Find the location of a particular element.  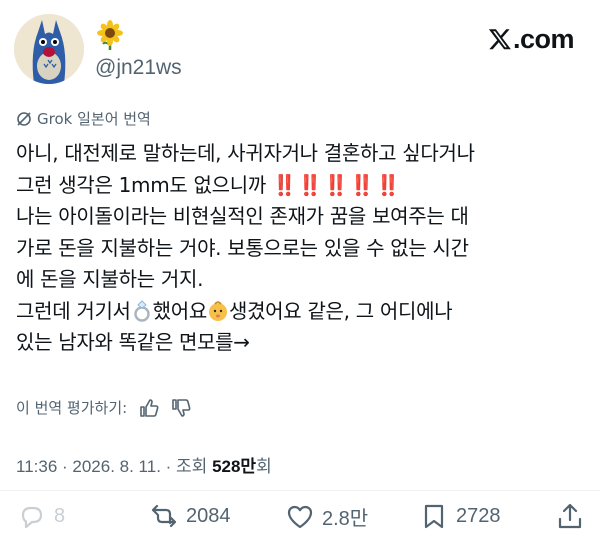

bookmark-button: 2728 is located at coordinates (460, 516).